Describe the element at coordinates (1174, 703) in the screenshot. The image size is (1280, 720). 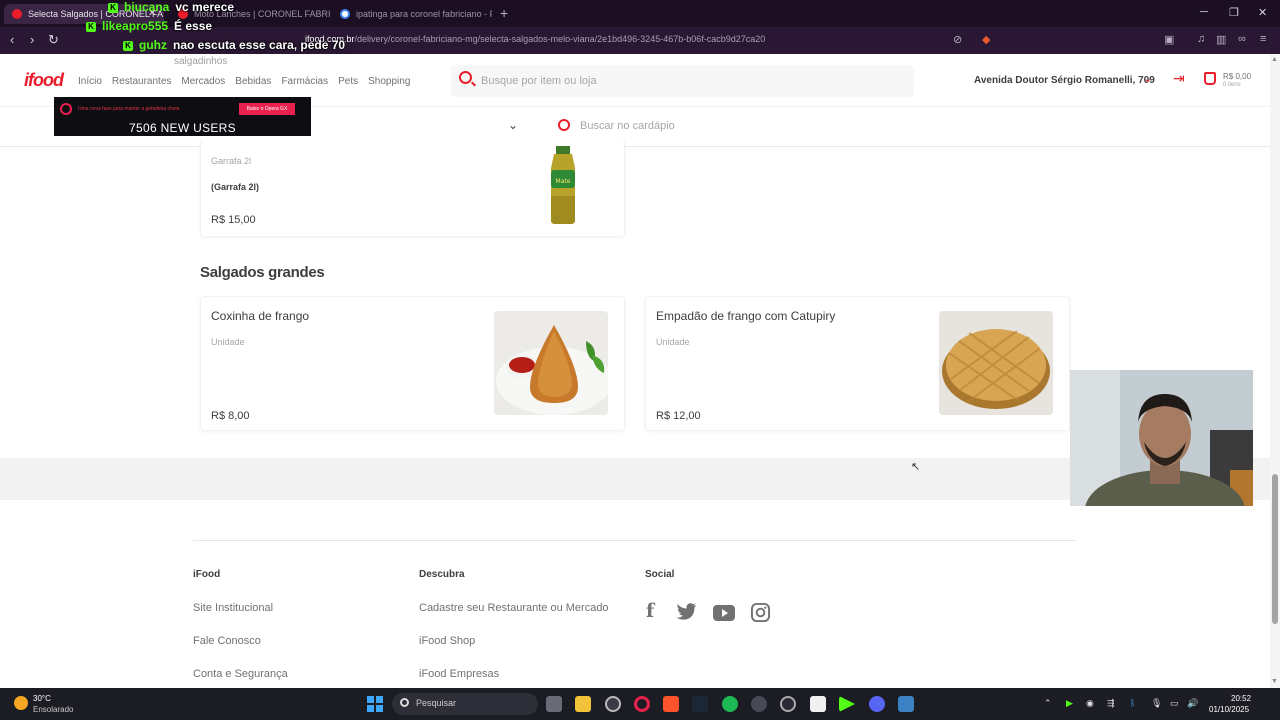
I see `monitor-icon: ▭` at that location.